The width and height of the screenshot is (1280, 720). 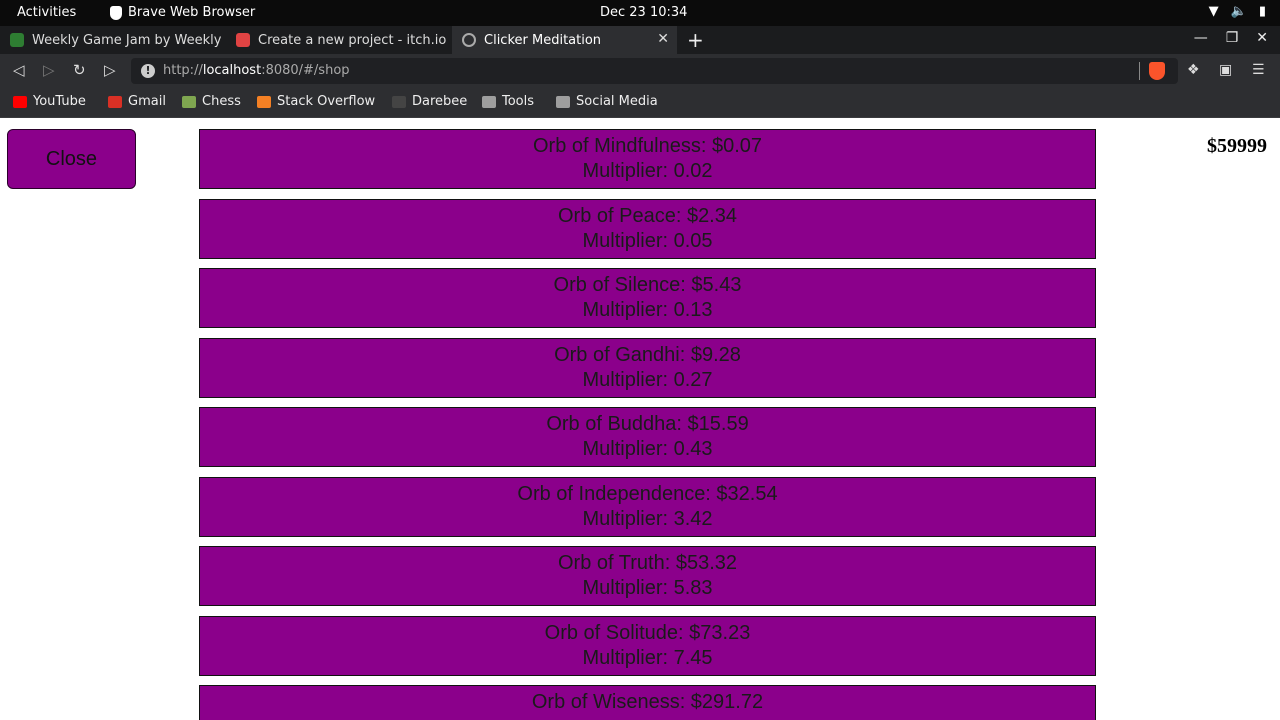 I want to click on darebee-icon, so click(x=399, y=101).